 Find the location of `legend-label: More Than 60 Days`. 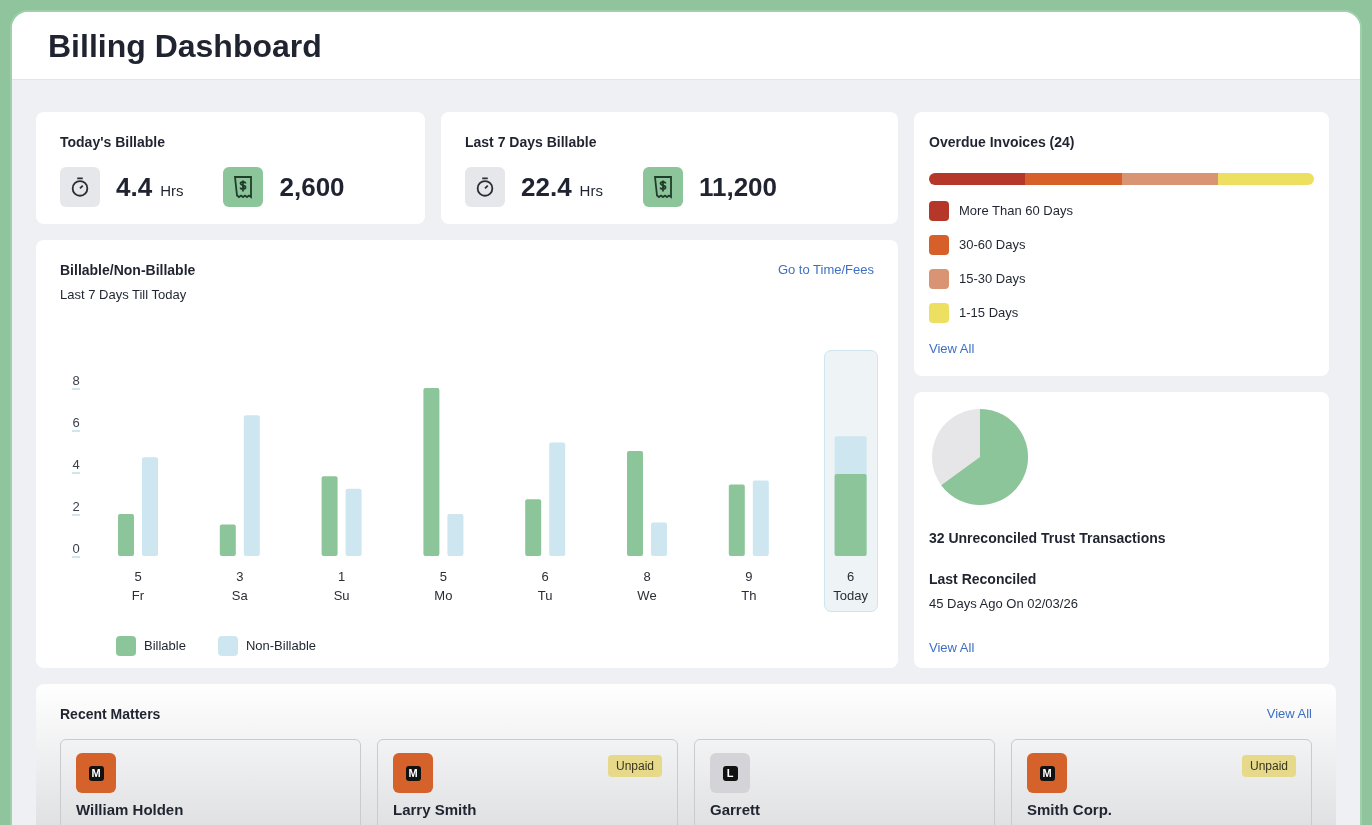

legend-label: More Than 60 Days is located at coordinates (1016, 211).